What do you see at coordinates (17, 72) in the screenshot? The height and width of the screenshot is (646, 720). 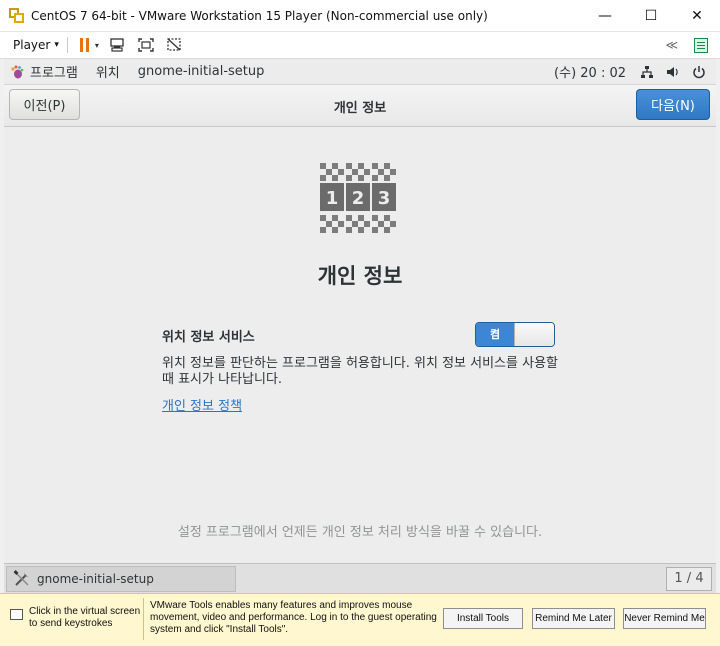 I see `gnome-foot-icon` at bounding box center [17, 72].